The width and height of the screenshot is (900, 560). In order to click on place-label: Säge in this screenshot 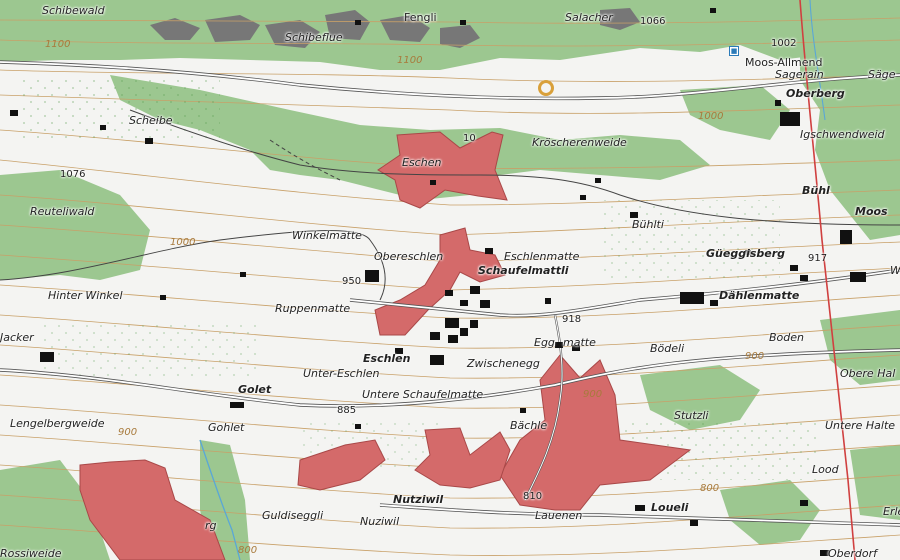, I will do `click(882, 74)`.